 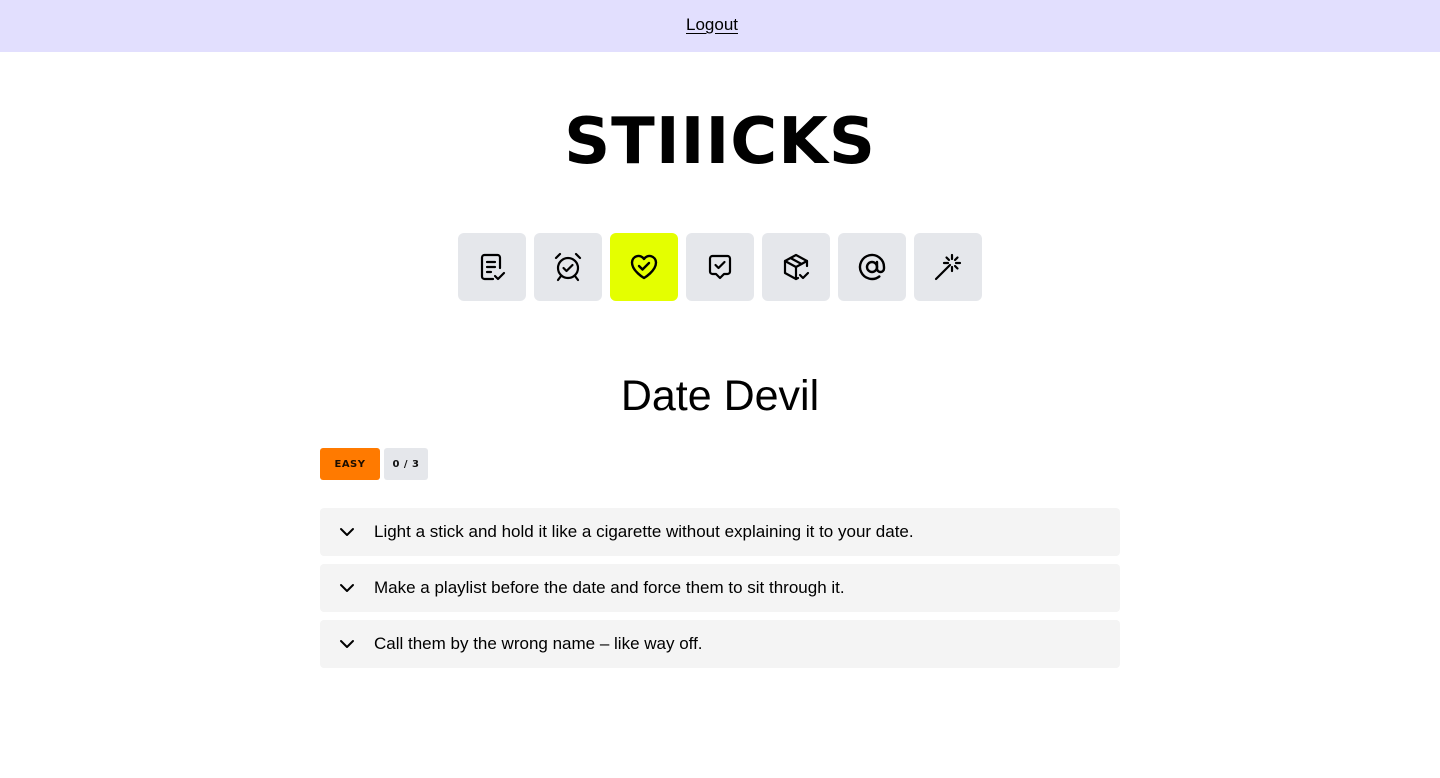 What do you see at coordinates (720, 396) in the screenshot?
I see `challenge-title: Date Devil` at bounding box center [720, 396].